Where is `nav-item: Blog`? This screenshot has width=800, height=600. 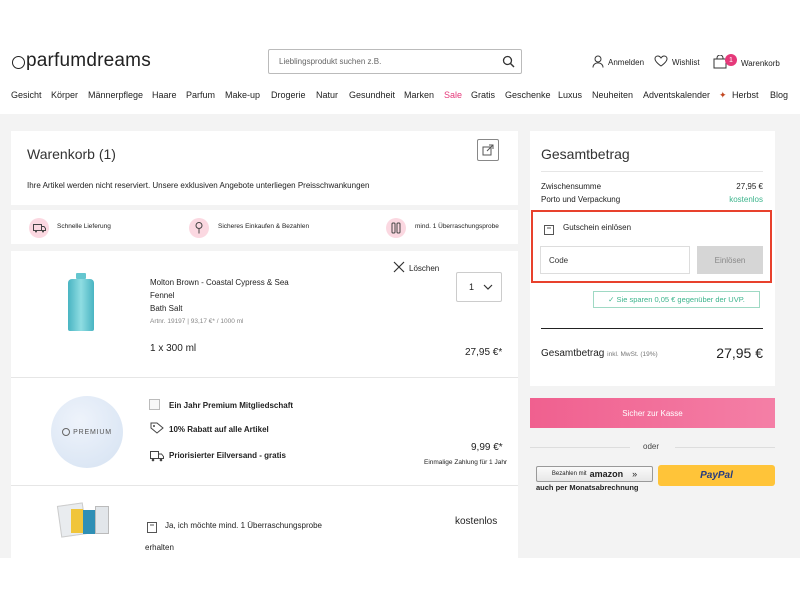
nav-item: Blog is located at coordinates (779, 95).